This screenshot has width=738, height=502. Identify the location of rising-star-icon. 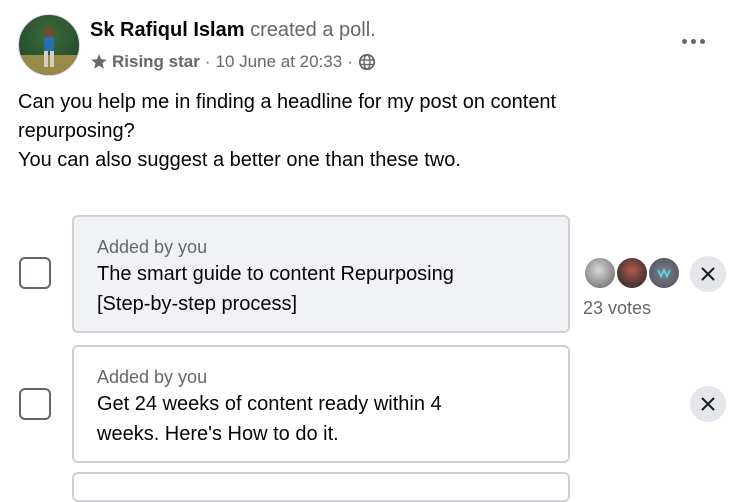
(99, 61).